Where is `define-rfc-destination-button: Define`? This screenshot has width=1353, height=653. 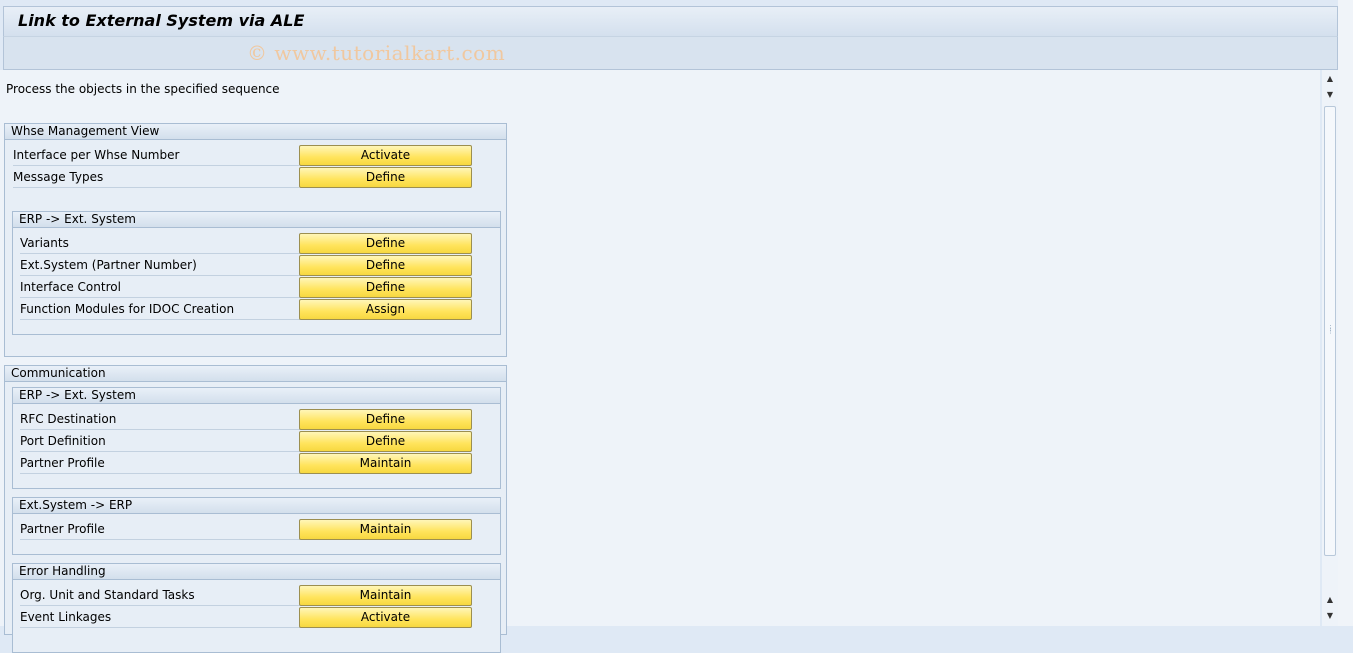 define-rfc-destination-button: Define is located at coordinates (385, 419).